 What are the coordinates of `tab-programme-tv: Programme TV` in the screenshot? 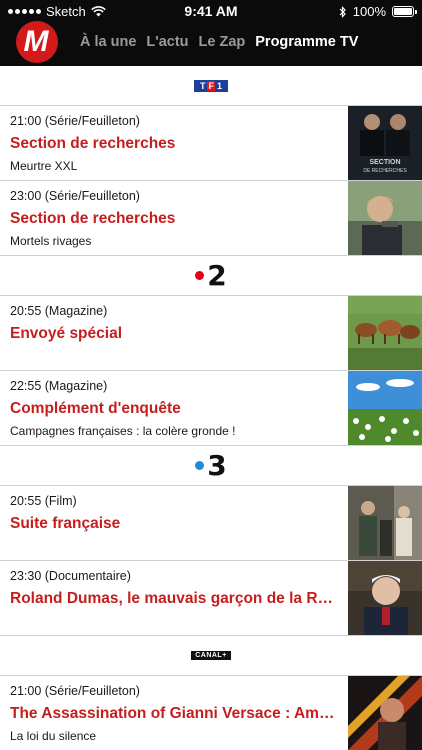 It's located at (306, 42).